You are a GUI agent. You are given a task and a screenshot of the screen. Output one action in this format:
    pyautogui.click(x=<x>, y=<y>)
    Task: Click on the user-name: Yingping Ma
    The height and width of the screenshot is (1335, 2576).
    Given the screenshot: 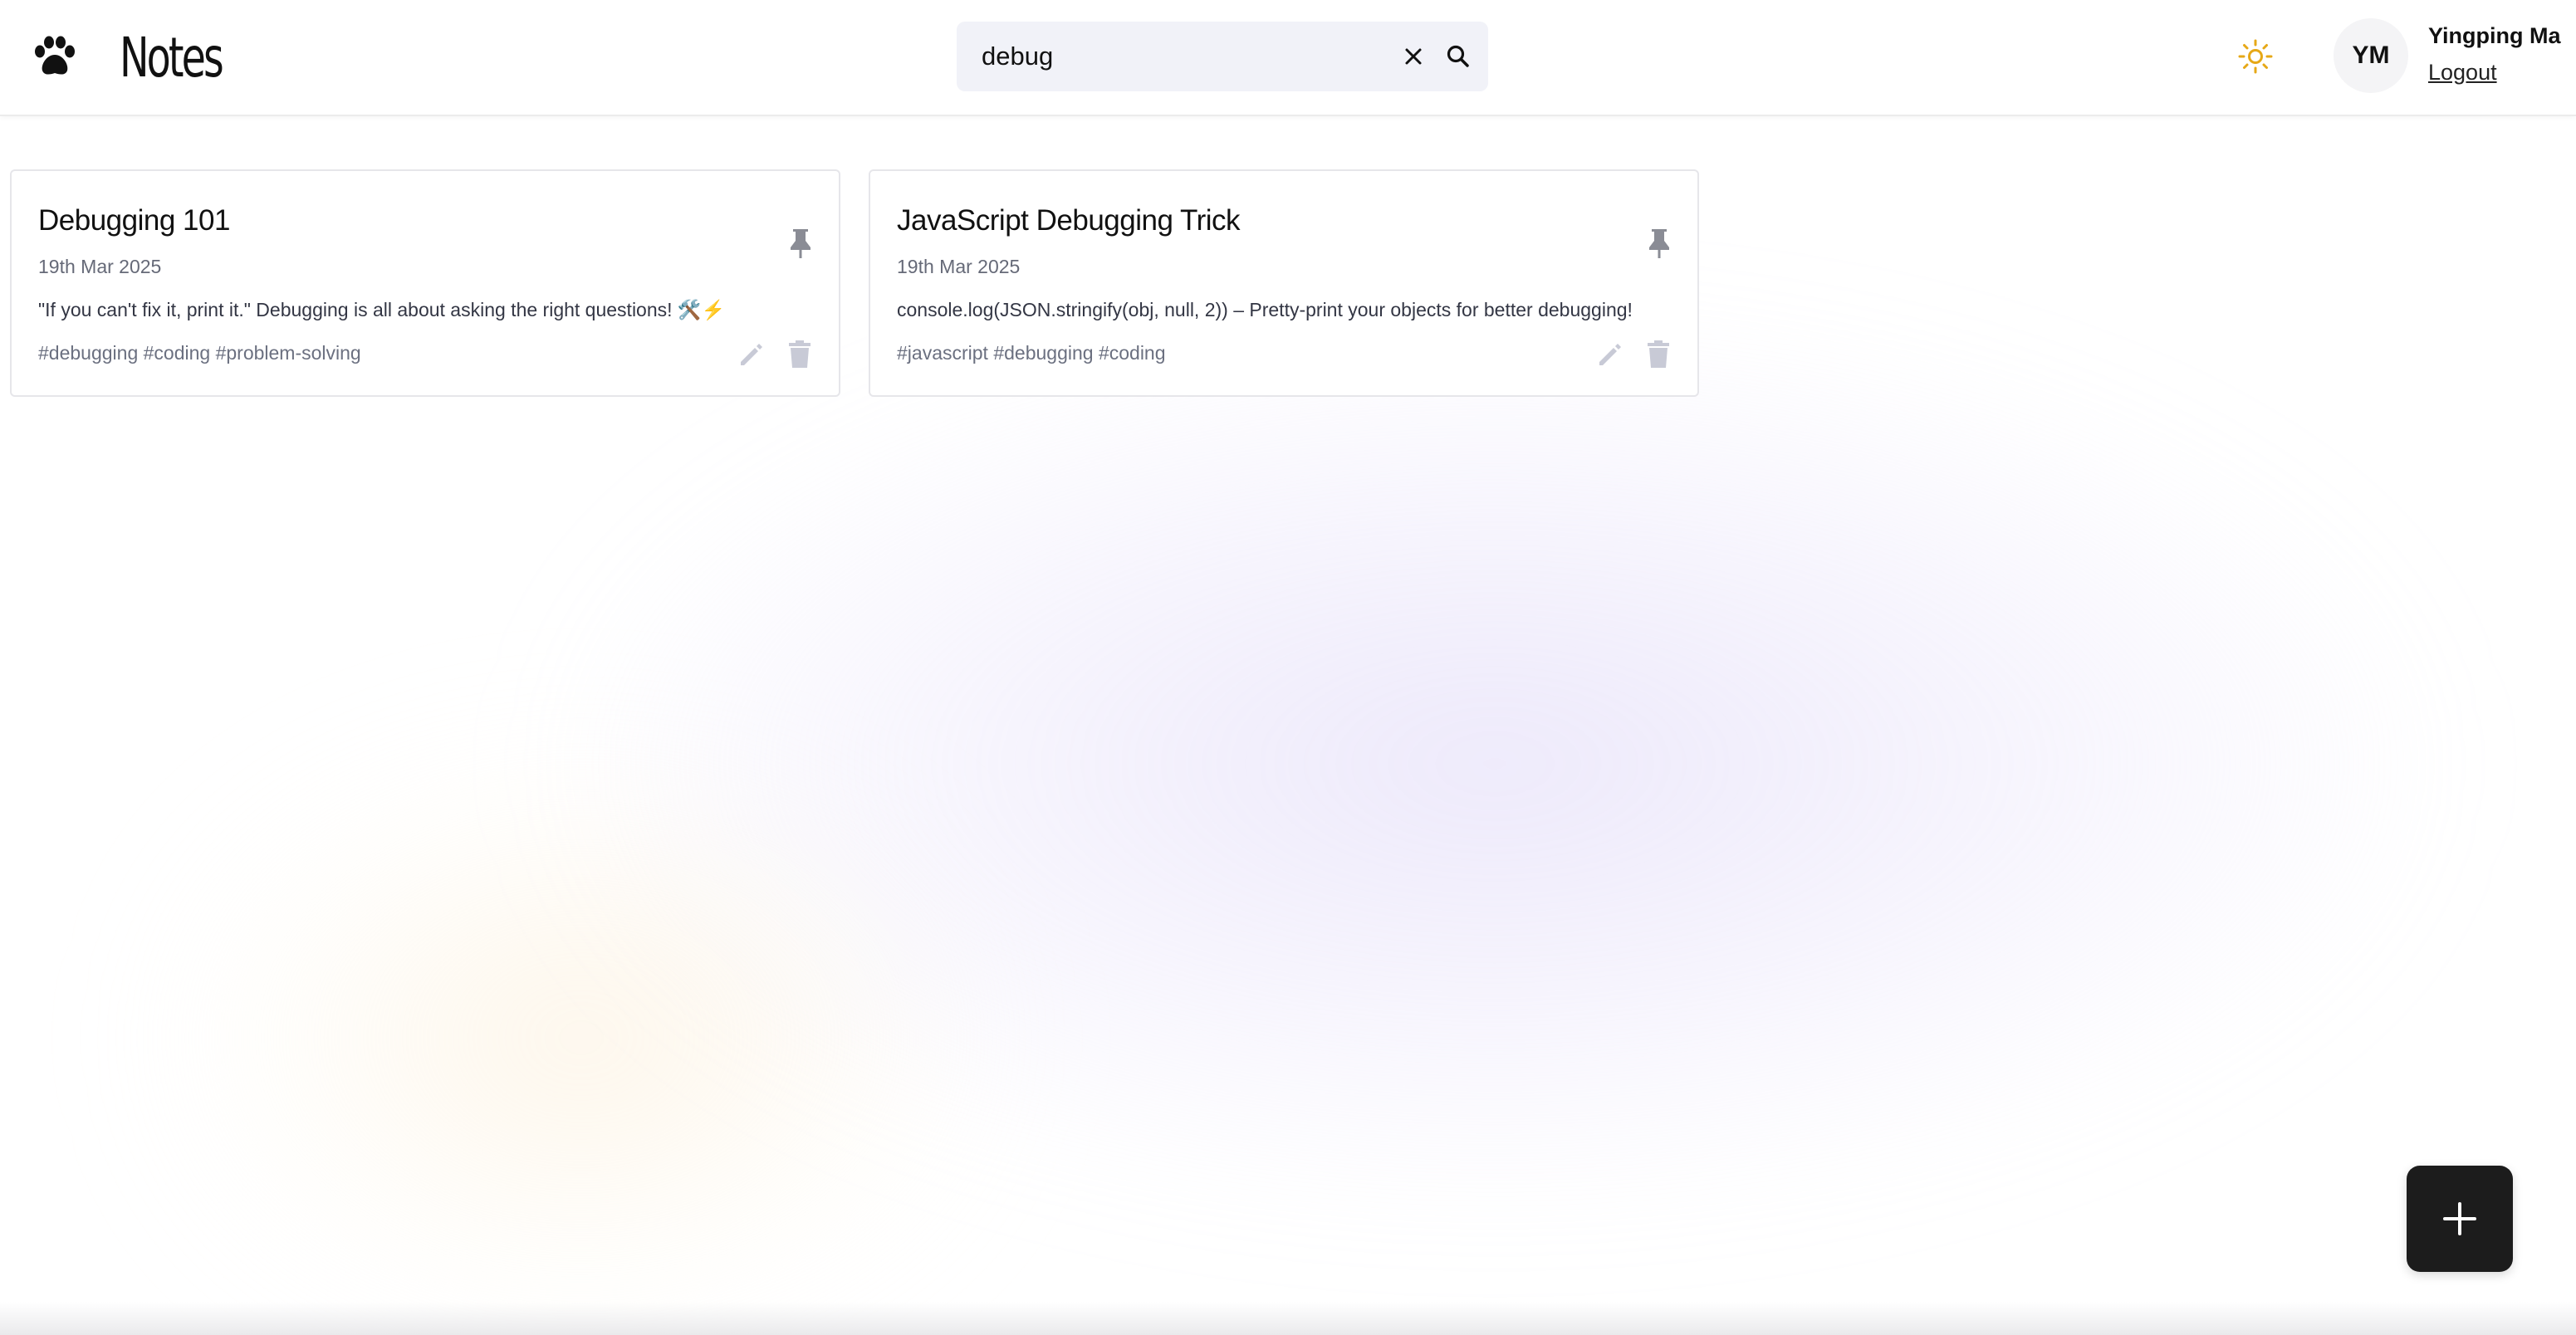 What is the action you would take?
    pyautogui.click(x=2494, y=35)
    